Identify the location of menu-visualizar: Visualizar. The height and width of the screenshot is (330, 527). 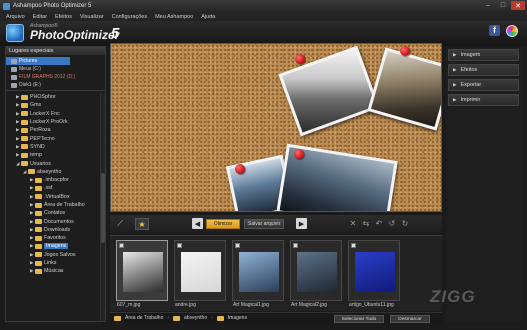
(92, 17).